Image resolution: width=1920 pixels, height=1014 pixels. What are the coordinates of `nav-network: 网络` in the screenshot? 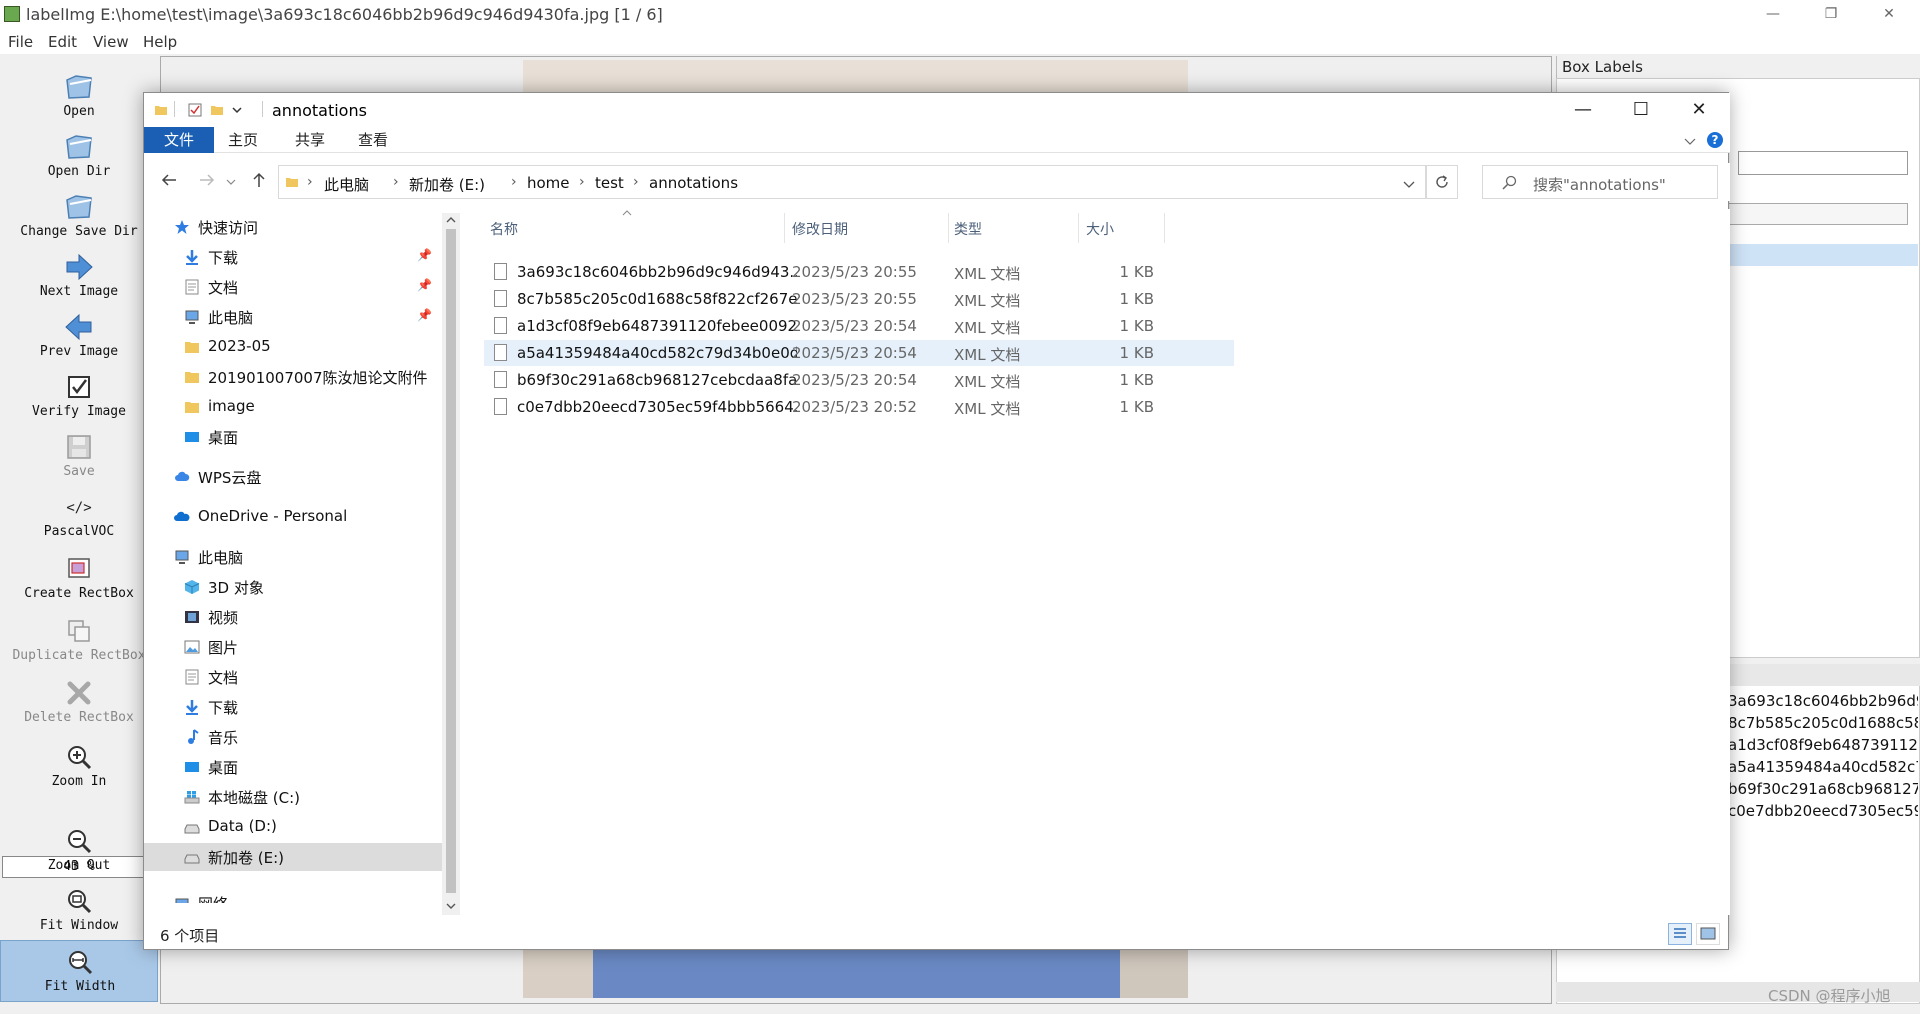 It's located at (293, 896).